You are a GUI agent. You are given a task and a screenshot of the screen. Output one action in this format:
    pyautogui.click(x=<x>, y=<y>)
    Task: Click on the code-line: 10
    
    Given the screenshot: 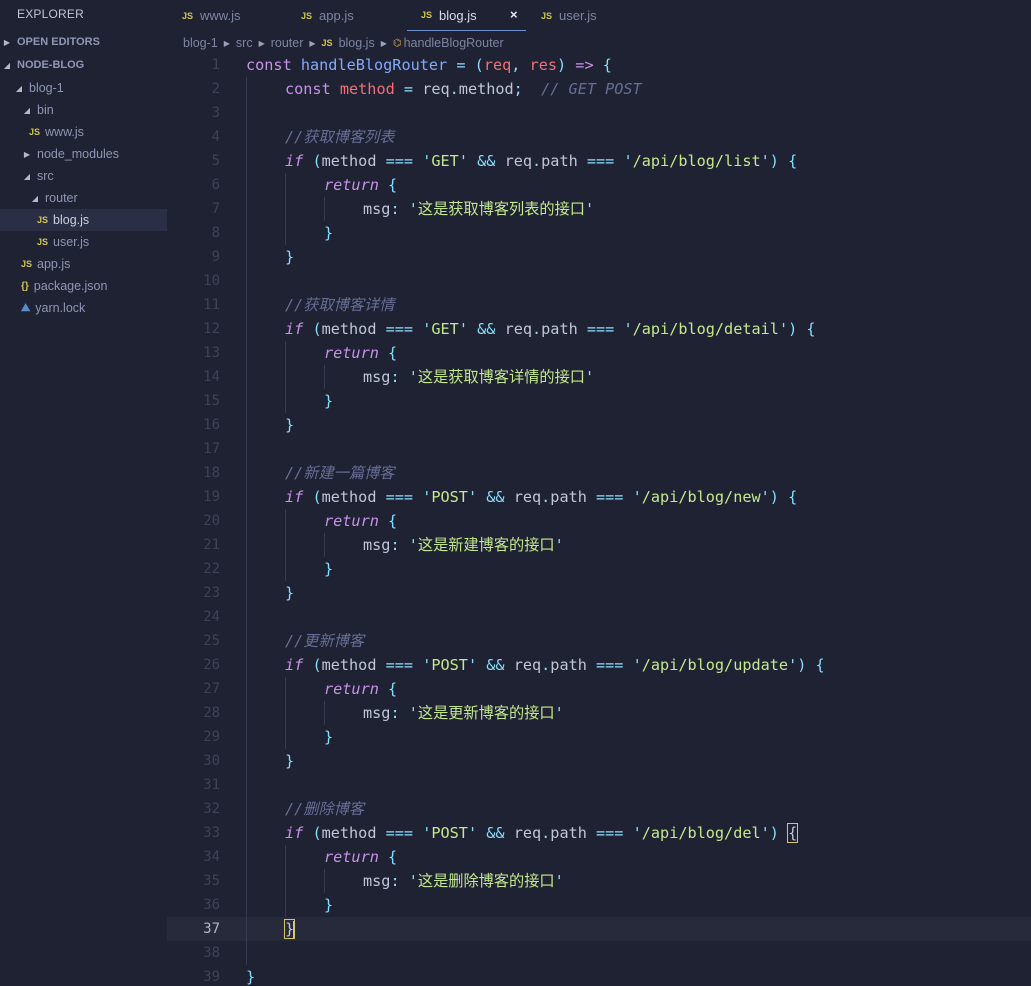 What is the action you would take?
    pyautogui.click(x=599, y=281)
    